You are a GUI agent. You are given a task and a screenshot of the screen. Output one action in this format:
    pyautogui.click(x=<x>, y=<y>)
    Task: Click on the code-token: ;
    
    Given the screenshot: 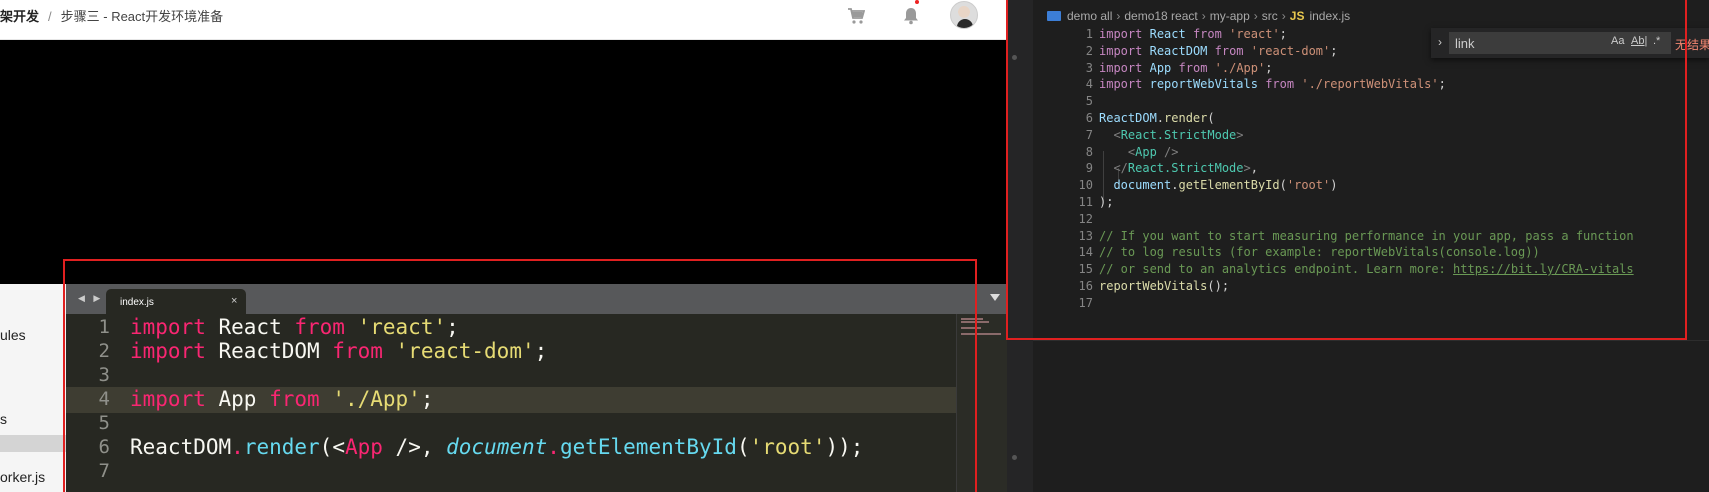 What is the action you would take?
    pyautogui.click(x=427, y=399)
    